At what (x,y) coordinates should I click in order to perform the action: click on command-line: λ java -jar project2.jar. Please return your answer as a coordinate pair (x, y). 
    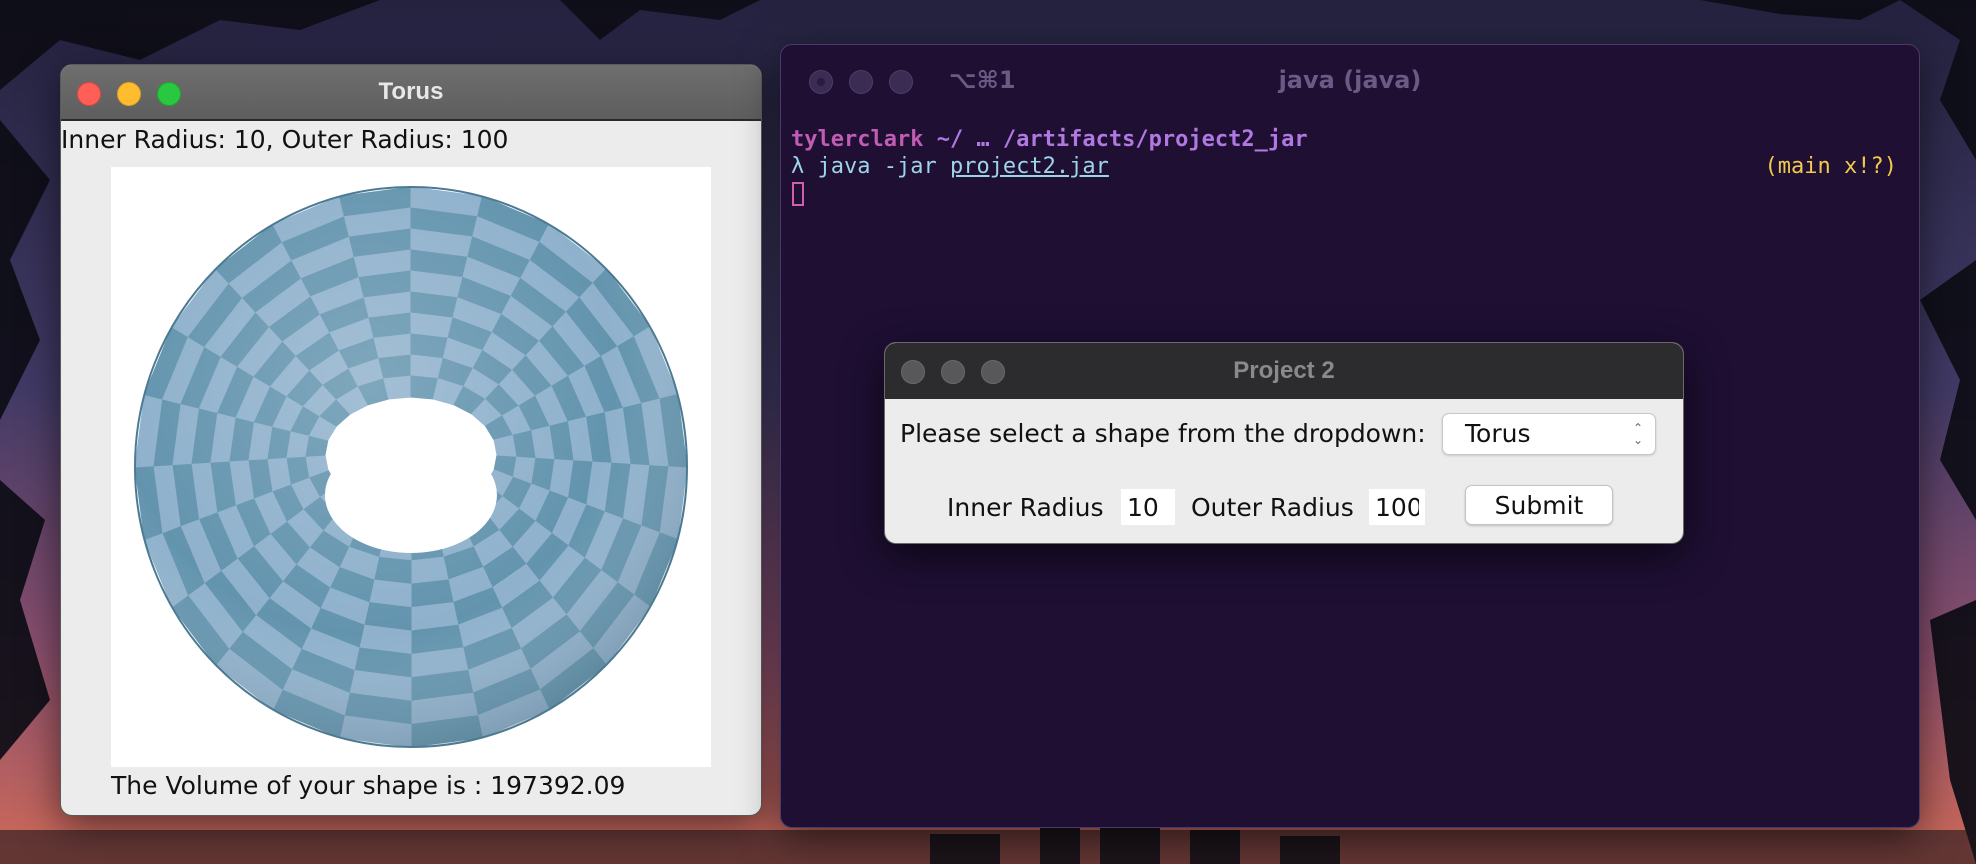
    Looking at the image, I should click on (950, 166).